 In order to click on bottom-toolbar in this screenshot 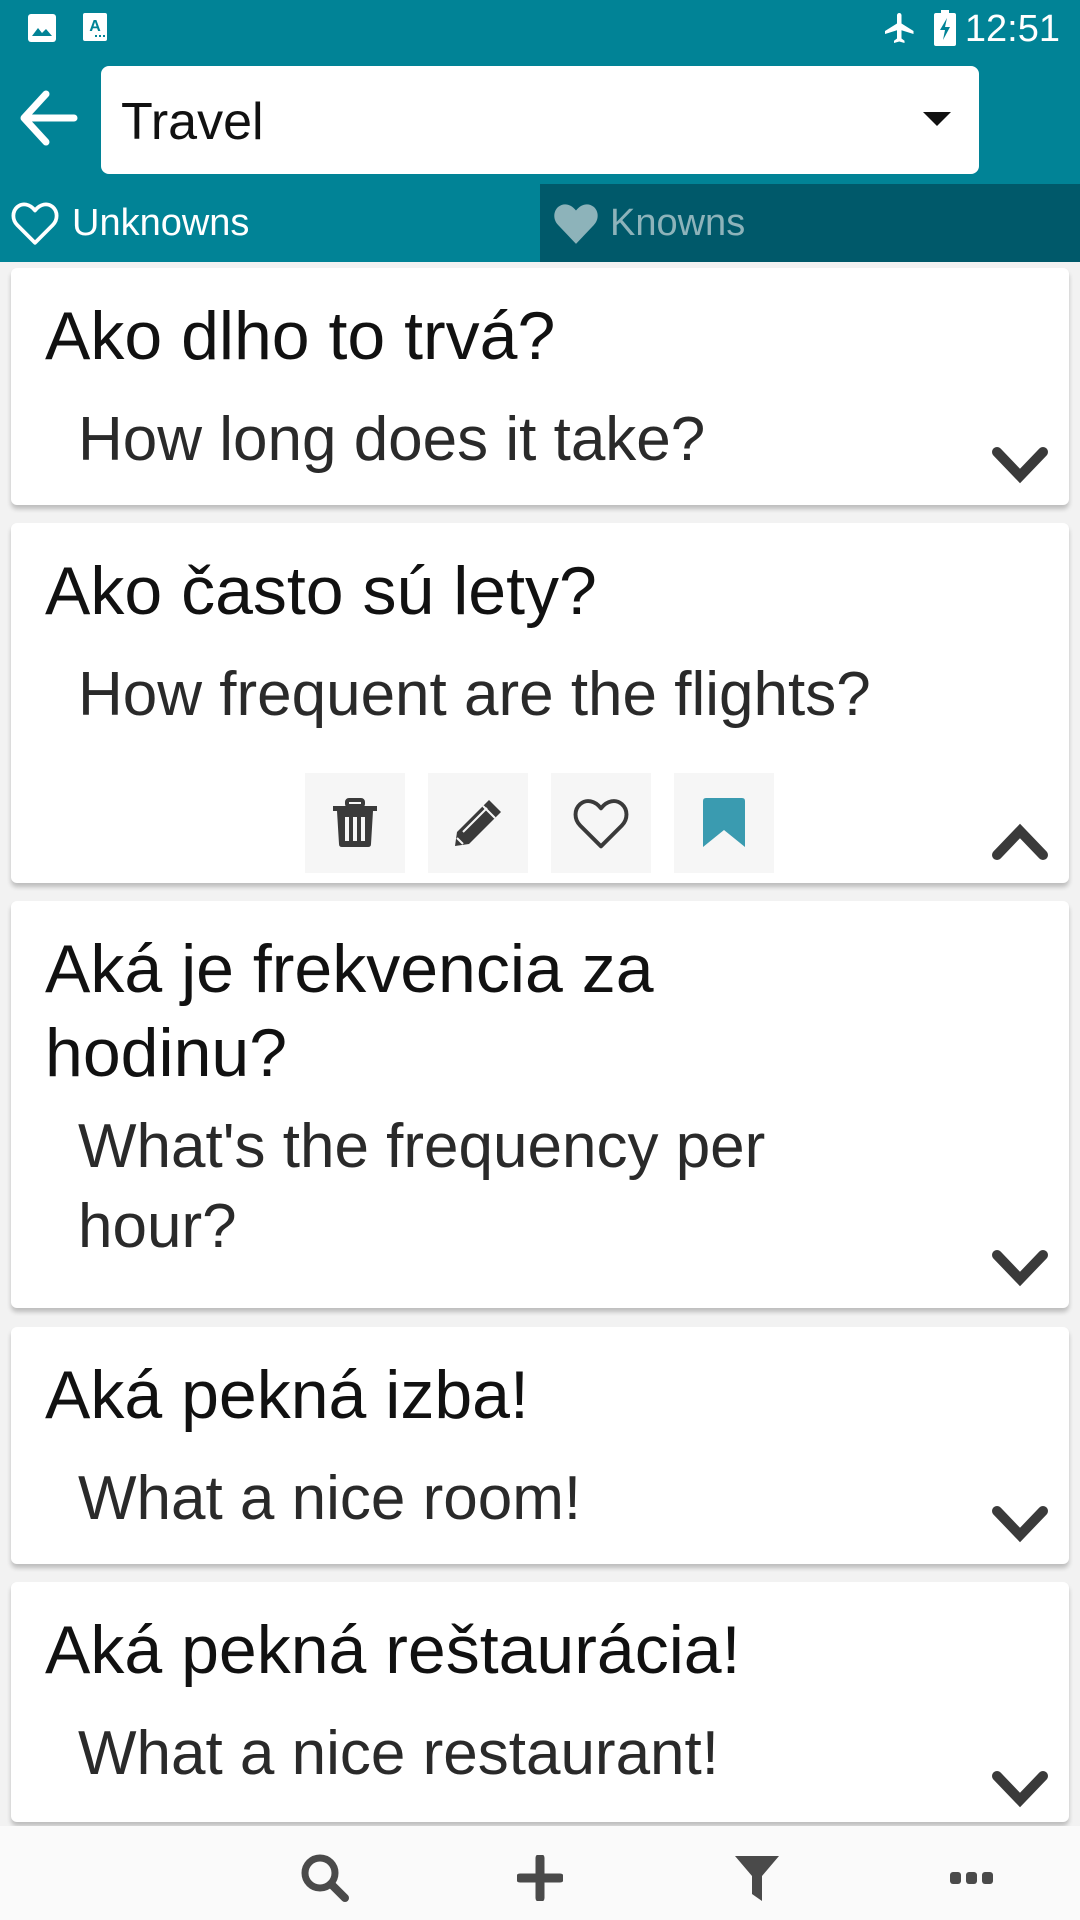, I will do `click(540, 1873)`.